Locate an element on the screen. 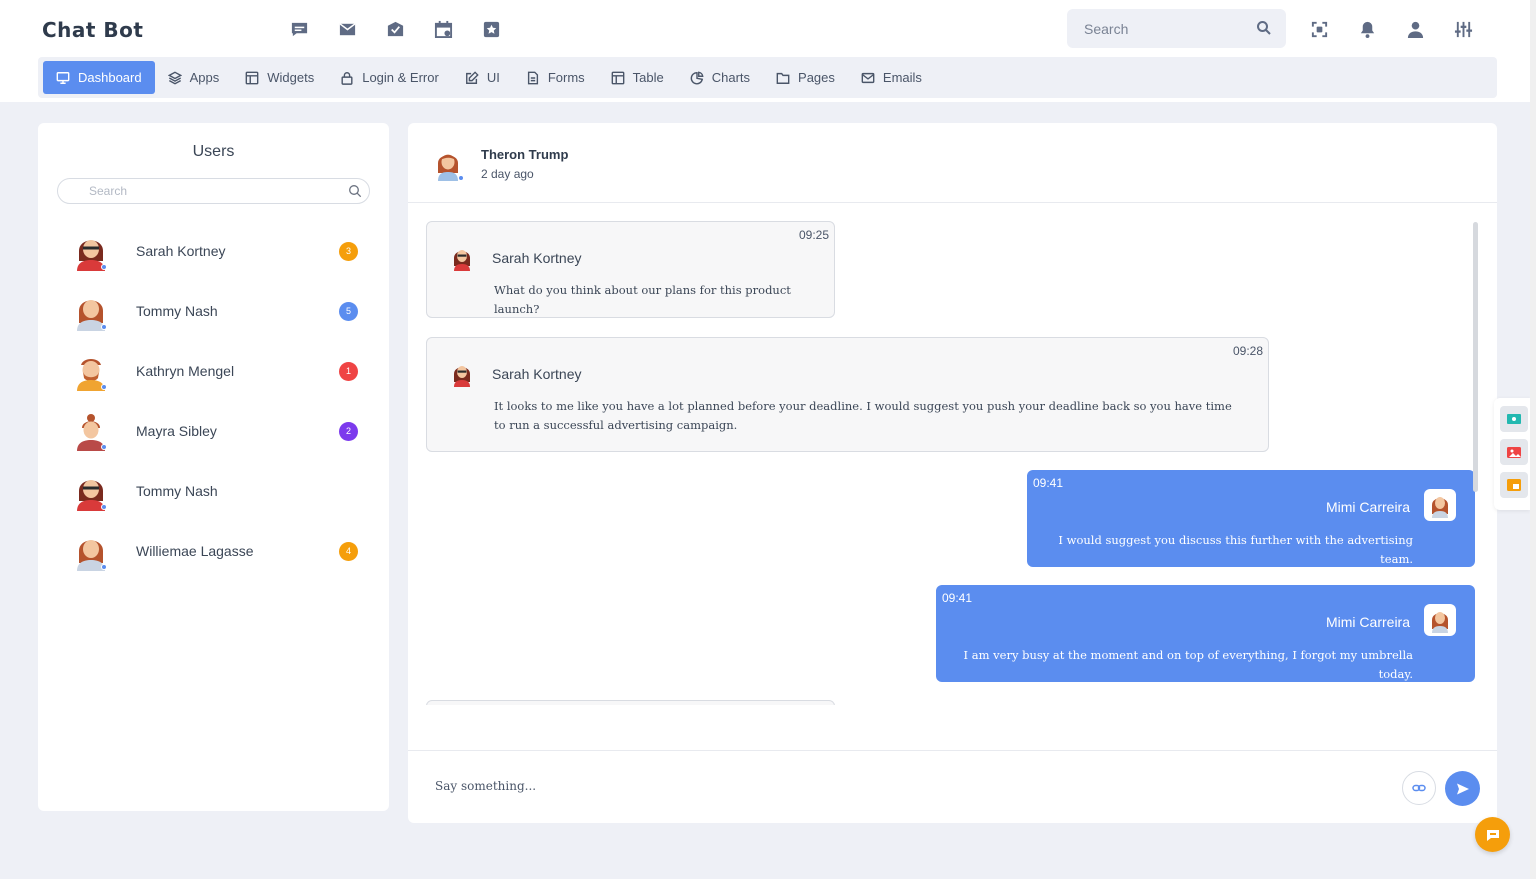  contact-name: Theron Trump is located at coordinates (525, 154).